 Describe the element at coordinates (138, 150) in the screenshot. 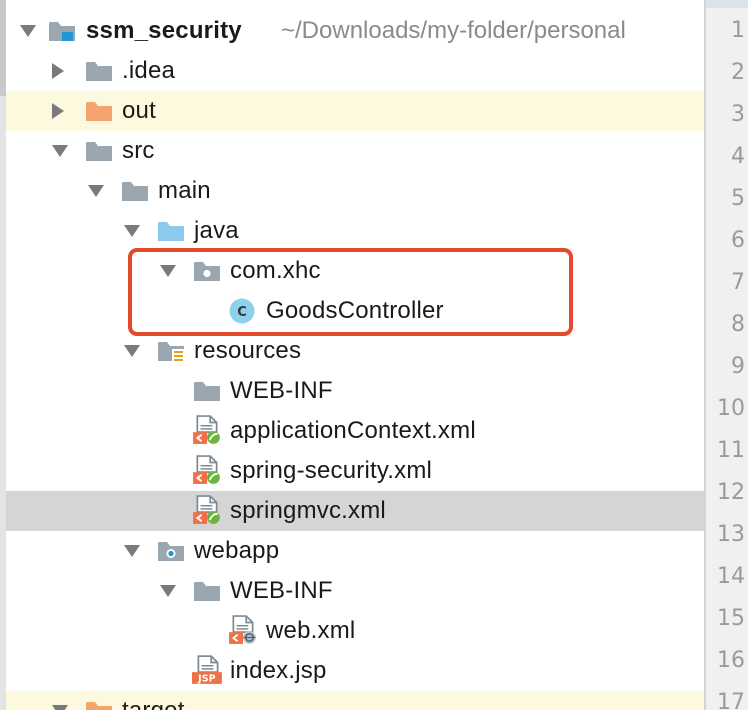

I see `tree-item-label: src` at that location.